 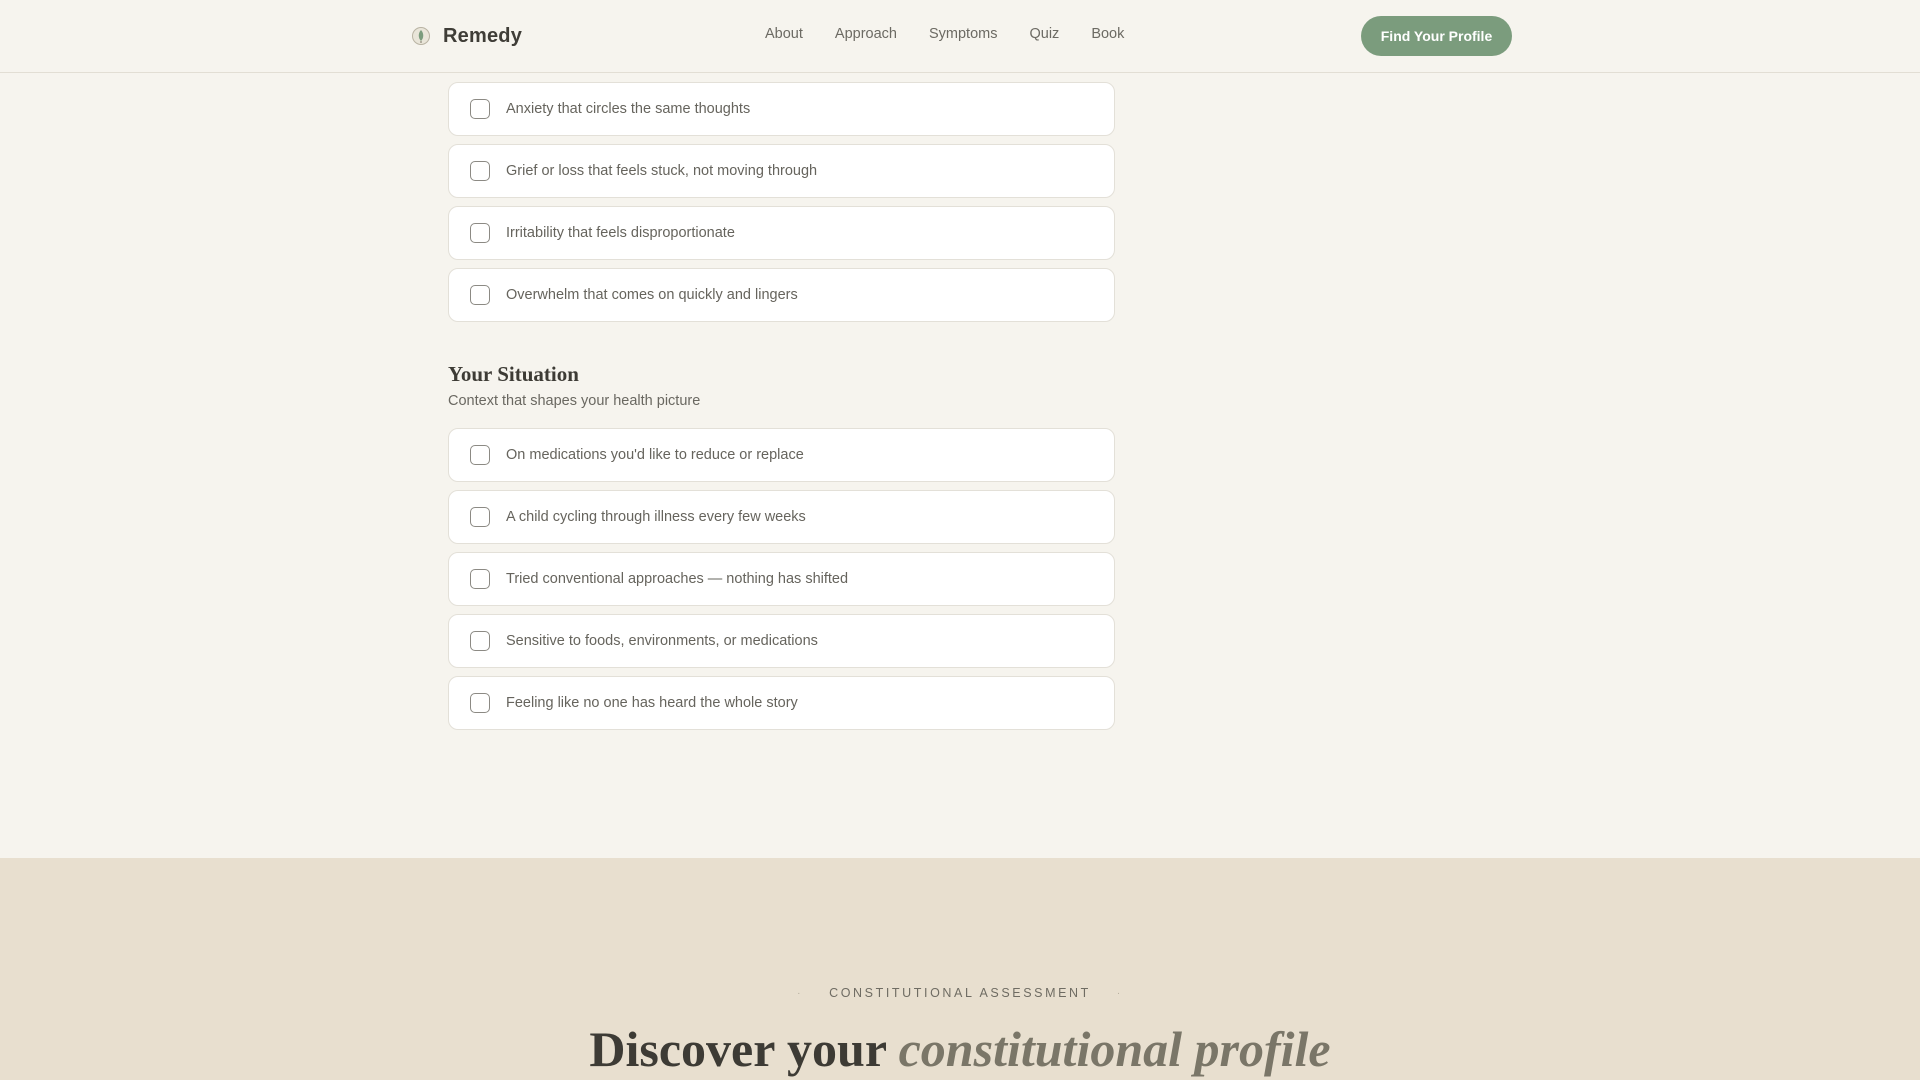 I want to click on option-label: Anxiety that circles the same thoughts, so click(x=628, y=109).